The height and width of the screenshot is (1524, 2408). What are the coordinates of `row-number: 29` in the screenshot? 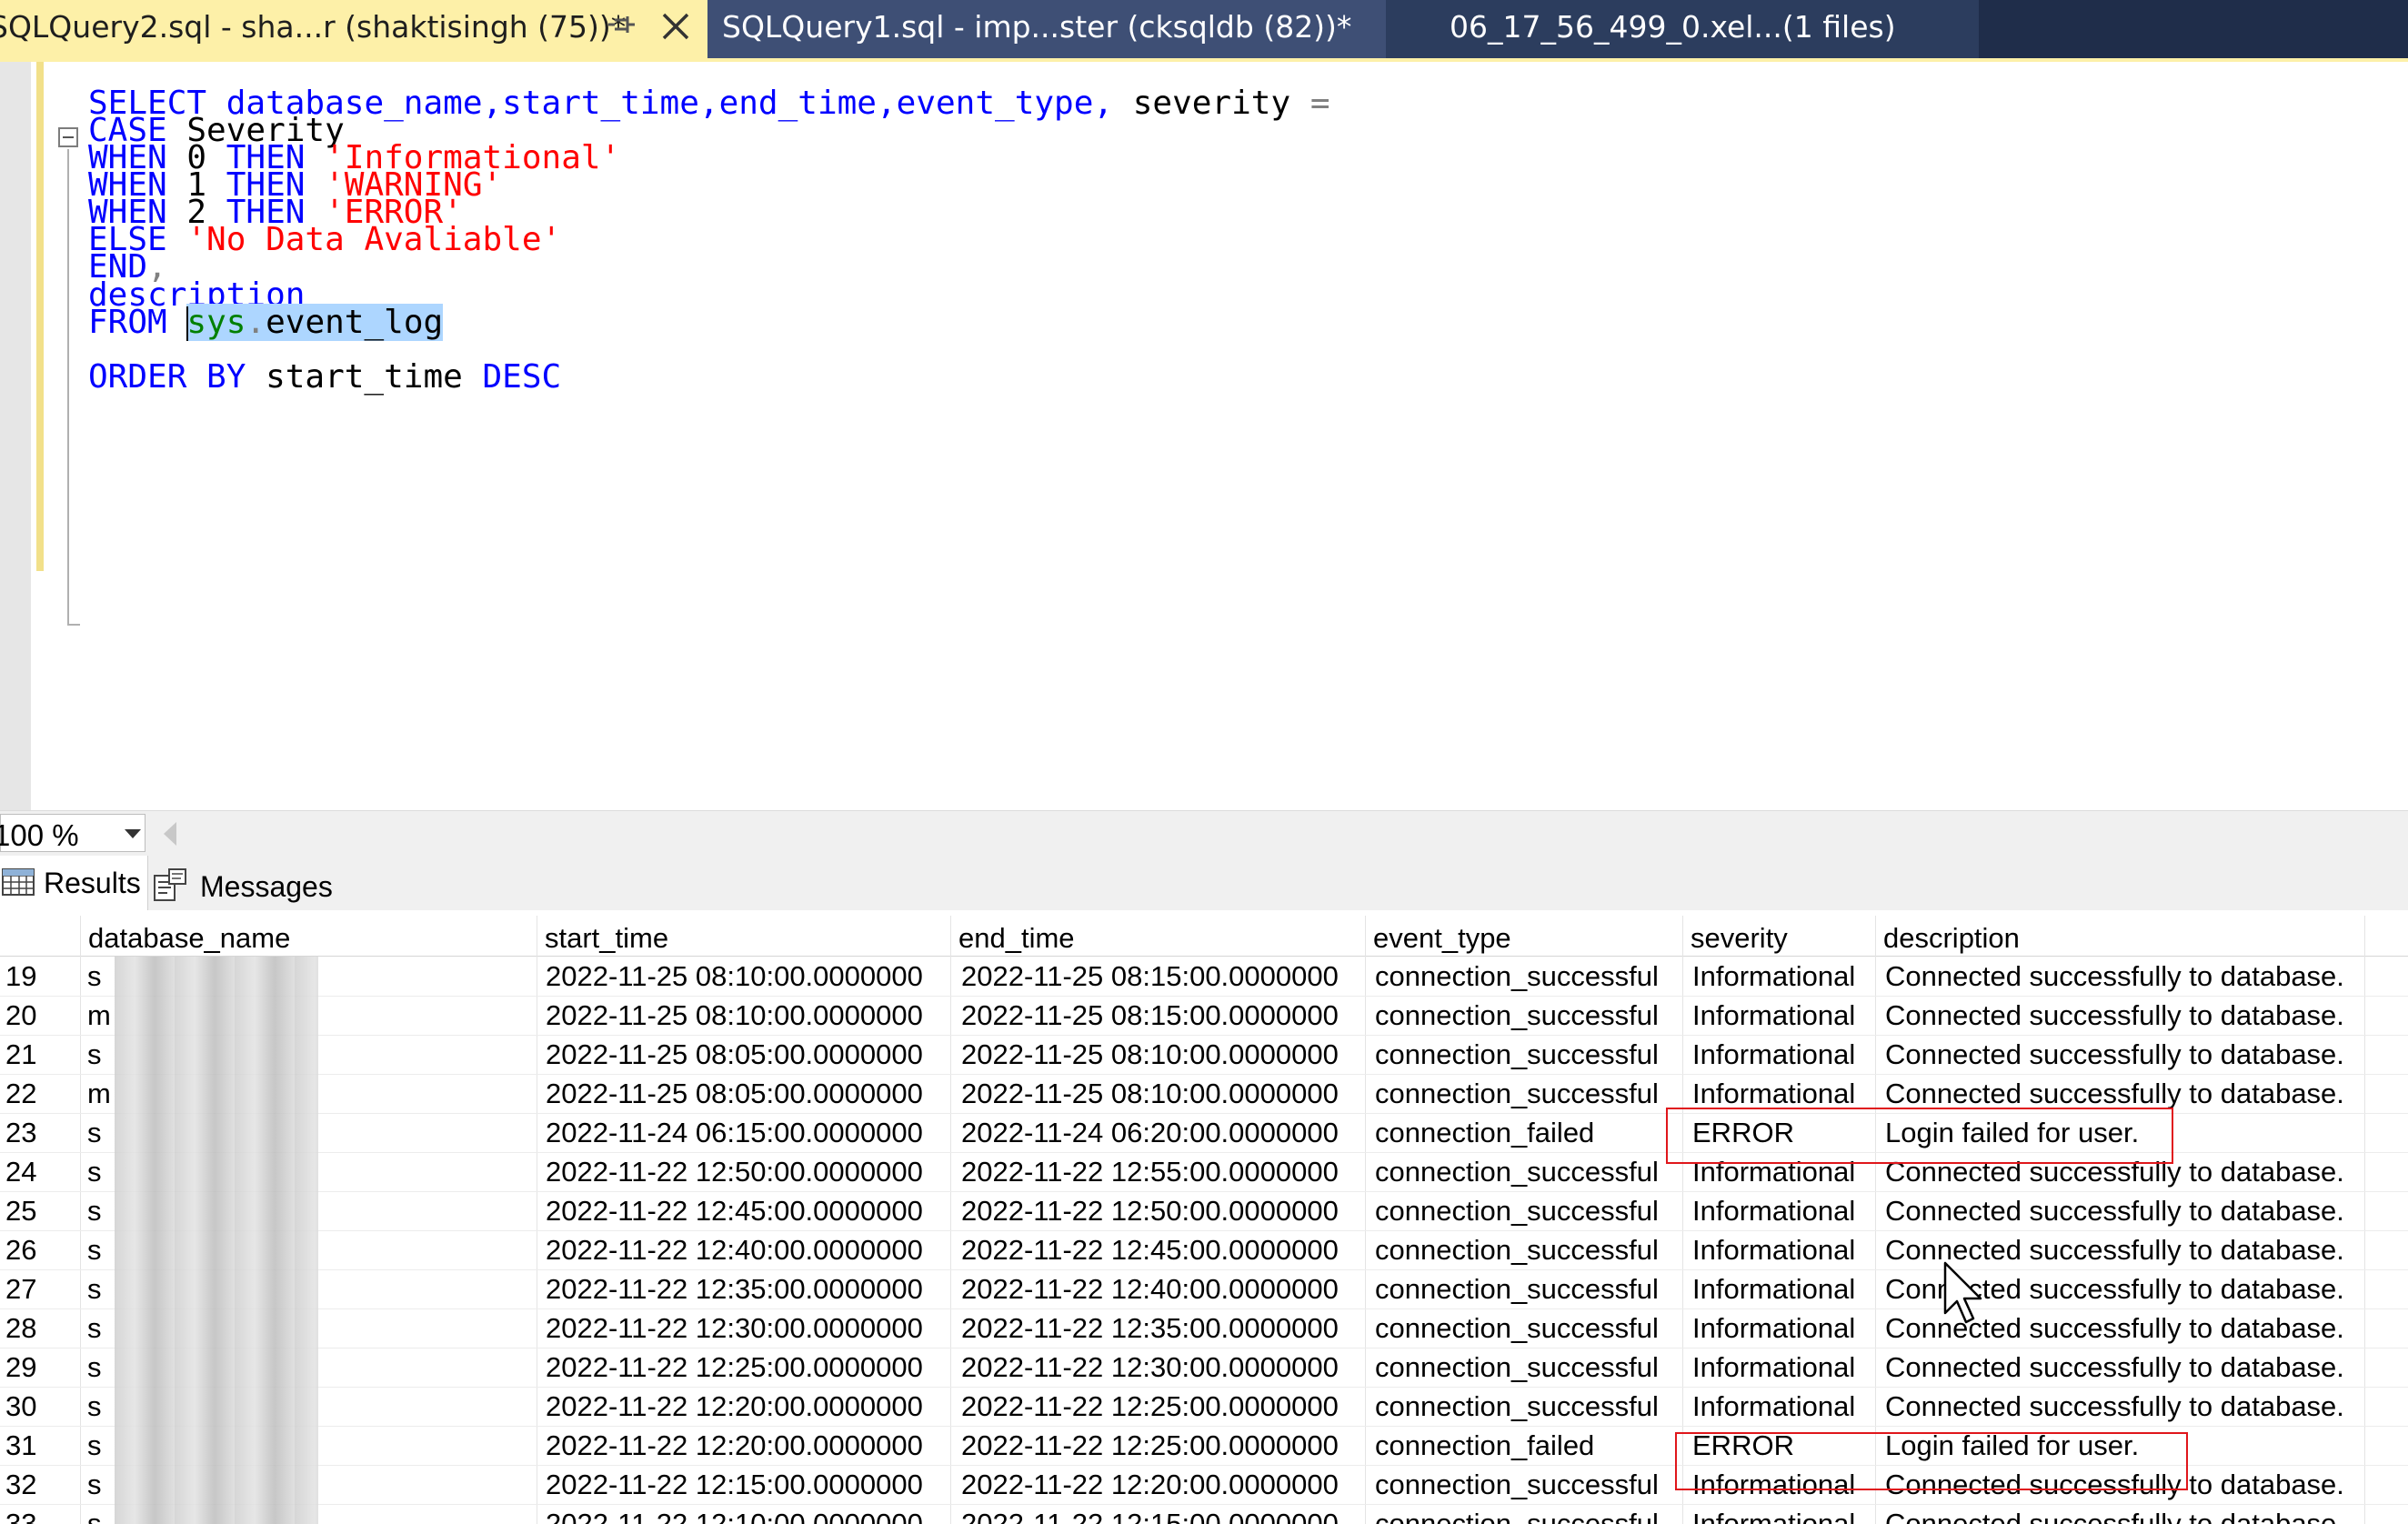 It's located at (21, 1367).